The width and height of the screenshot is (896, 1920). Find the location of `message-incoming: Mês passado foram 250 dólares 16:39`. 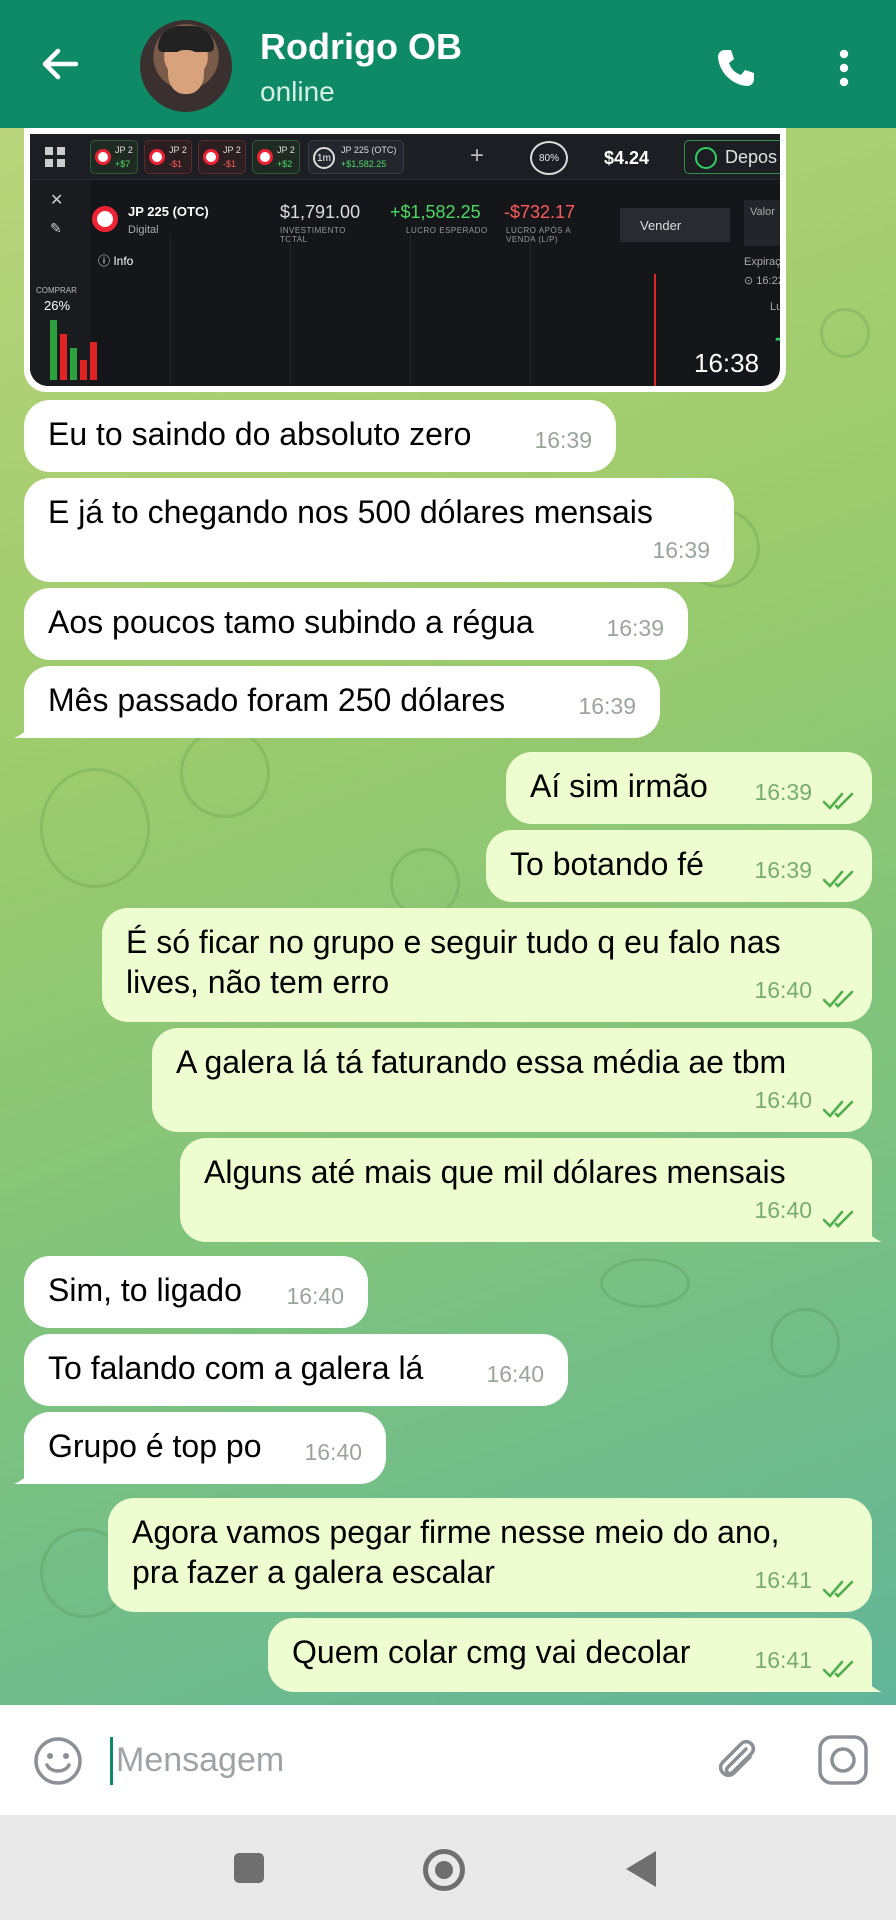

message-incoming: Mês passado foram 250 dólares 16:39 is located at coordinates (337, 702).